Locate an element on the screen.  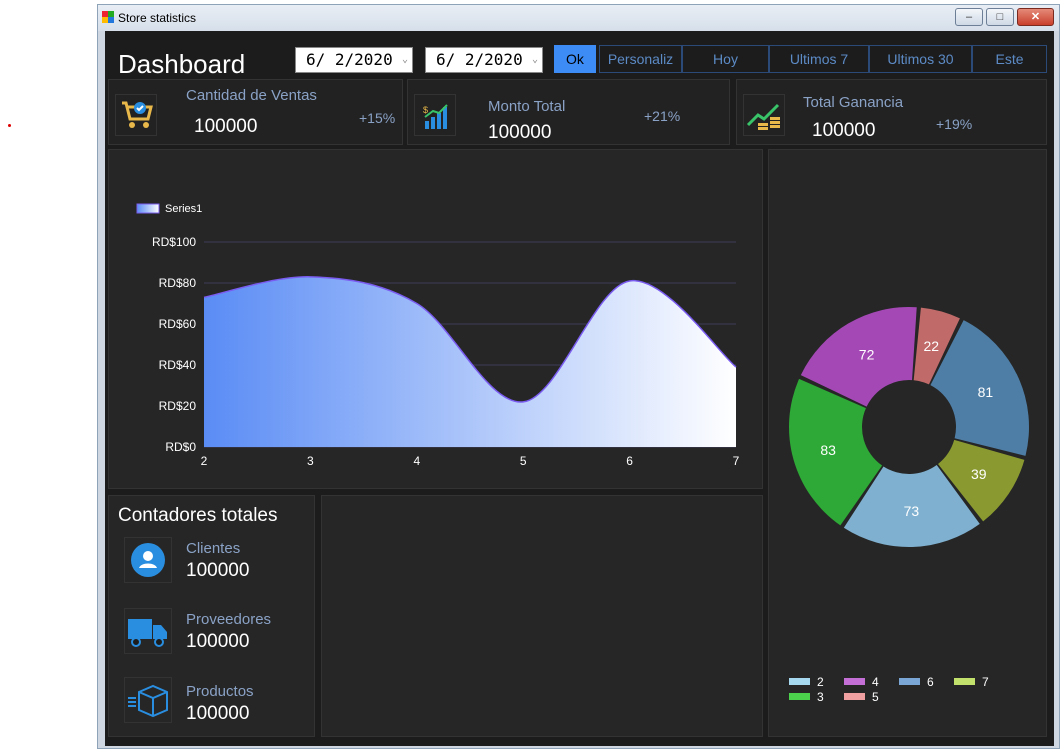
legend-swatch is located at coordinates (148, 208).